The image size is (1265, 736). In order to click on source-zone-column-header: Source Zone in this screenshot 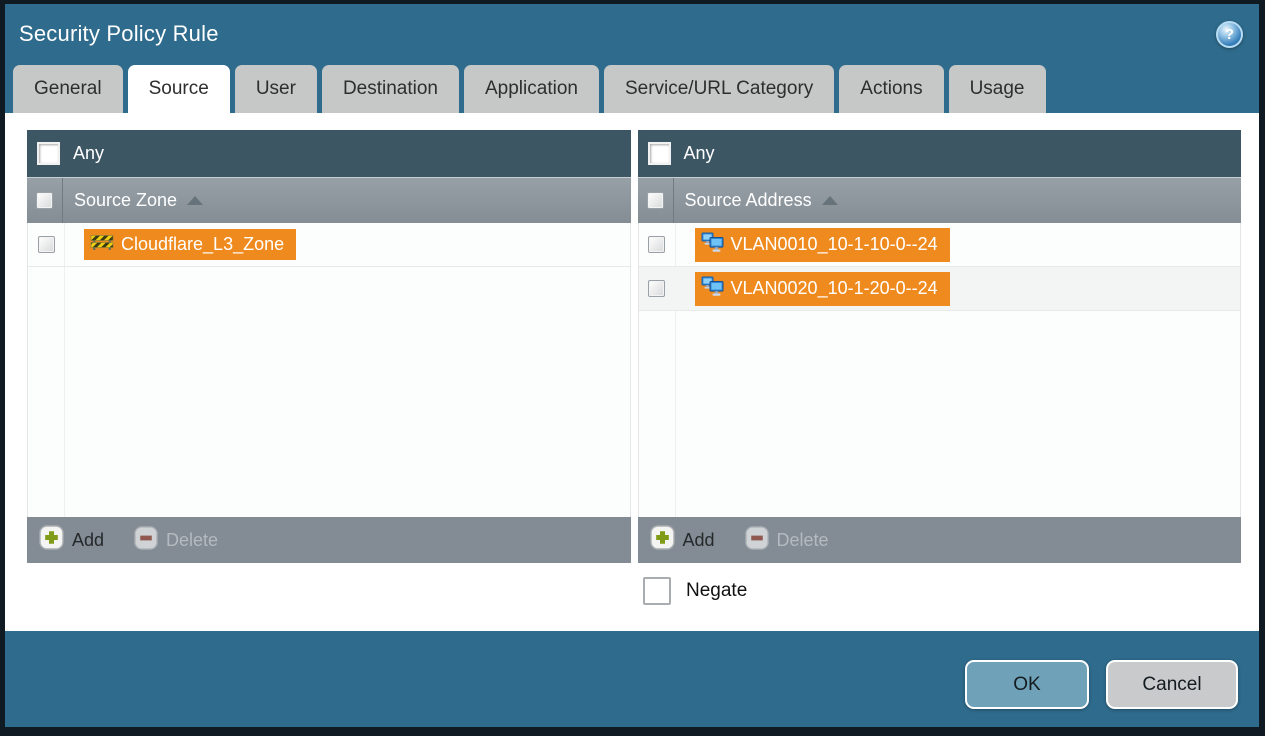, I will do `click(329, 200)`.